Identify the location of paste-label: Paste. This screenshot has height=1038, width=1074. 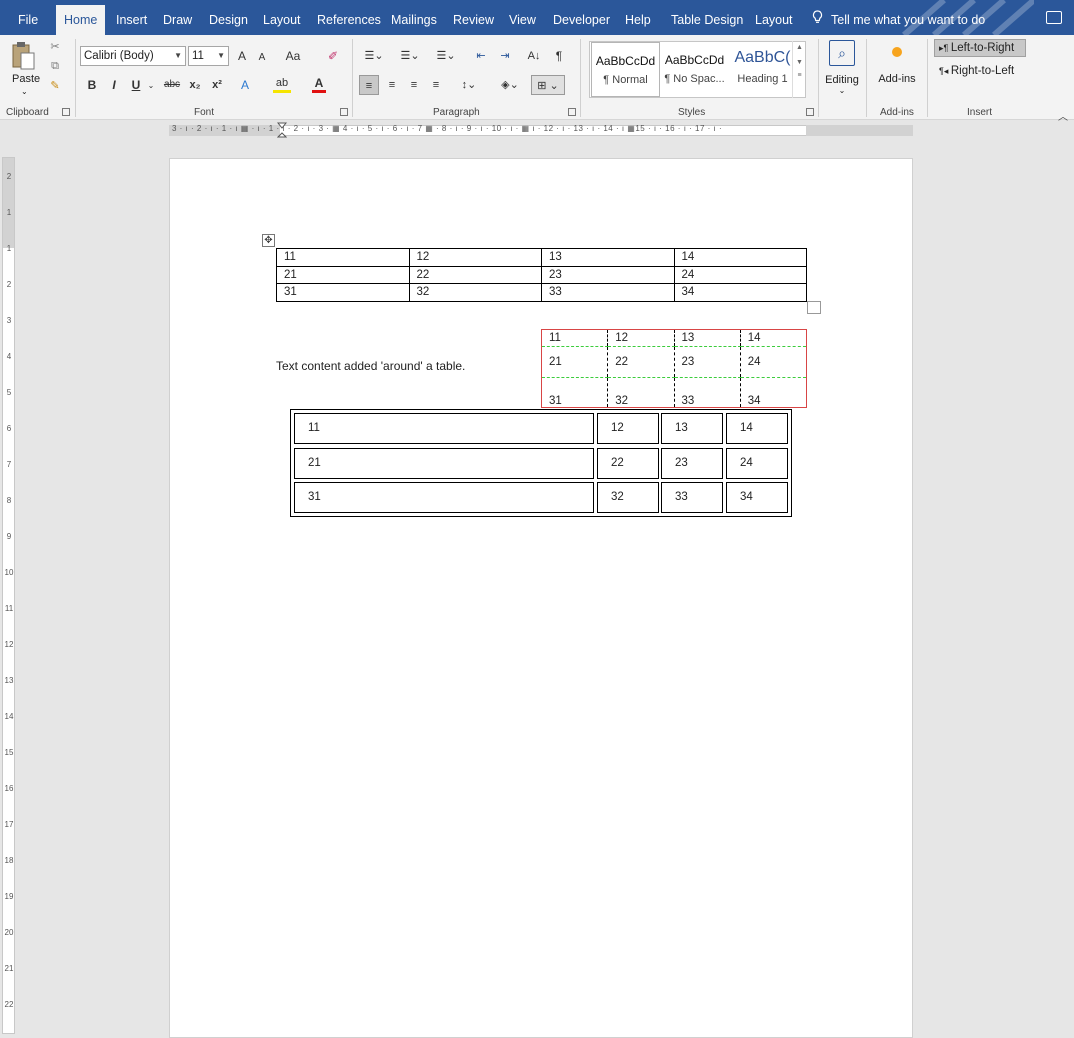
(26, 79).